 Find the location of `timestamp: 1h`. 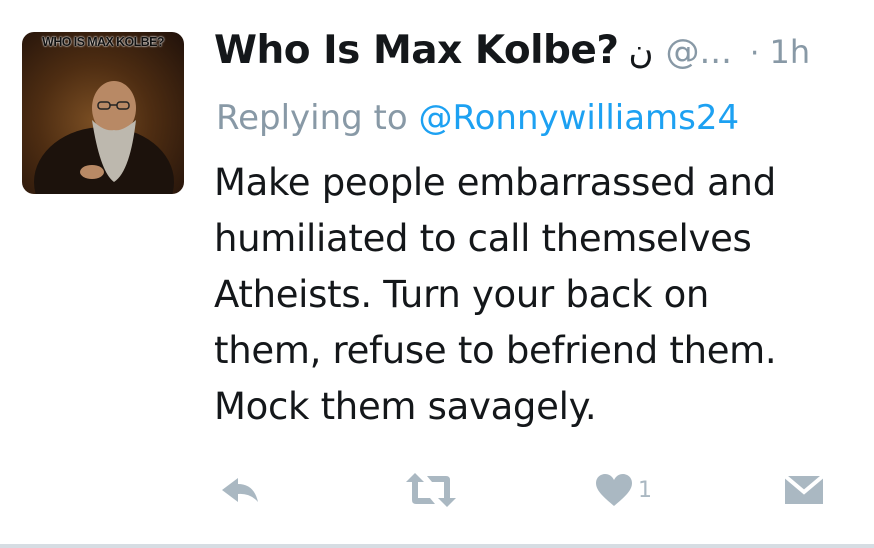

timestamp: 1h is located at coordinates (789, 52).